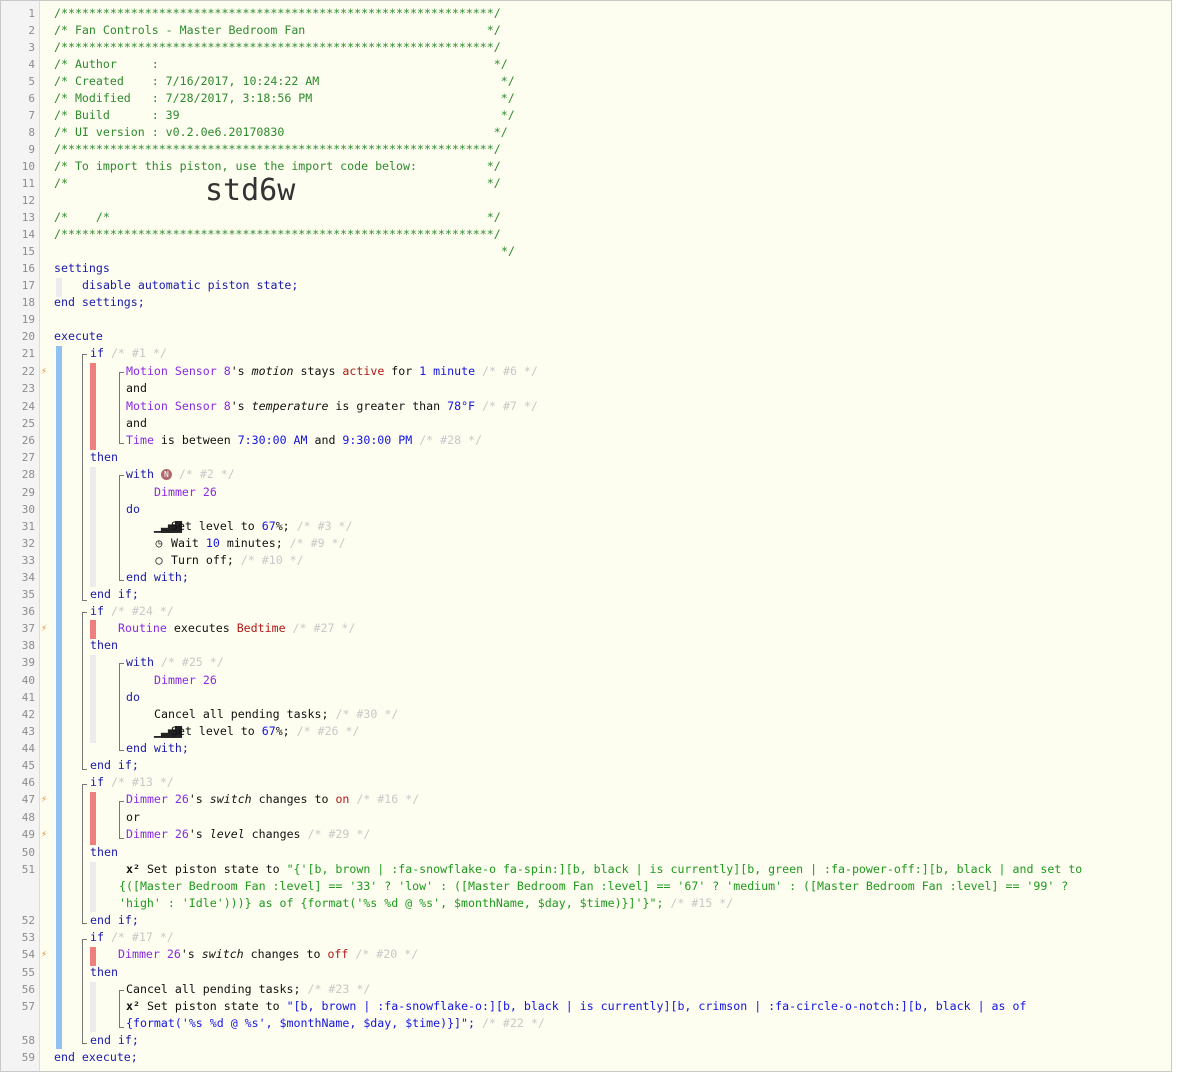  I want to click on condition-level-changes: Dimmer 26's level changes /* #29 */, so click(648, 834).